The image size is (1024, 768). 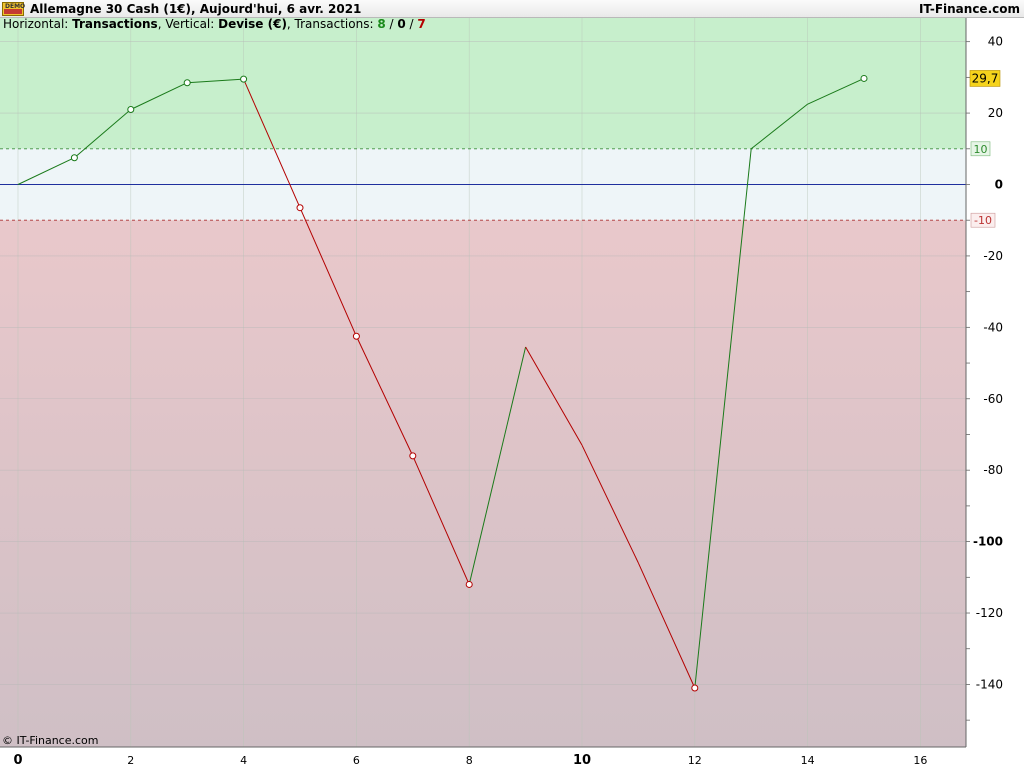 What do you see at coordinates (582, 760) in the screenshot?
I see `x-tick-label: 10` at bounding box center [582, 760].